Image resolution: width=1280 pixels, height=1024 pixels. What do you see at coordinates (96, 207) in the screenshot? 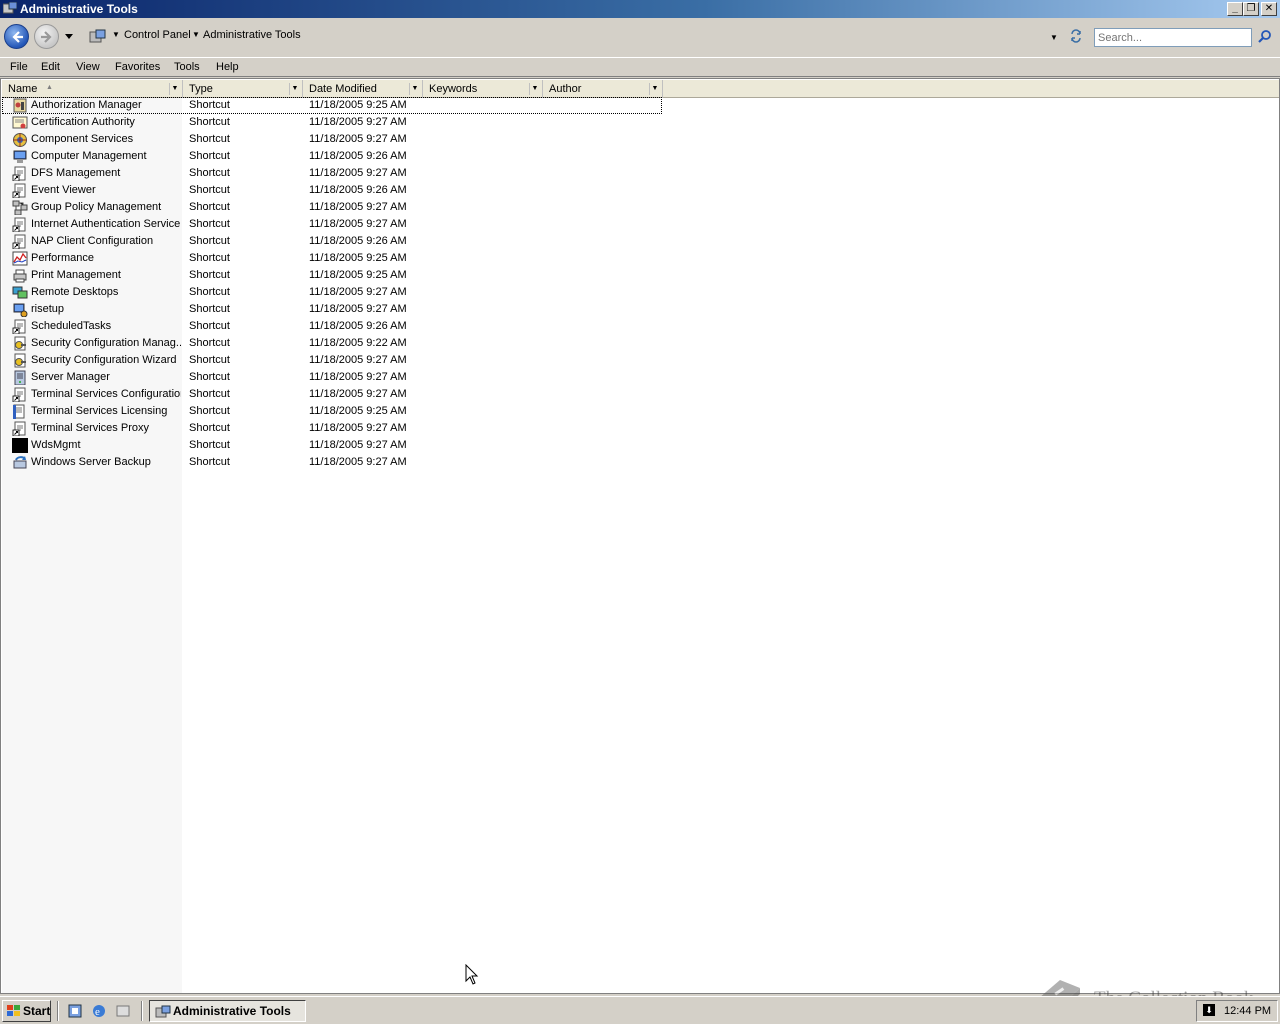
I see `row-name: Group Policy Management` at bounding box center [96, 207].